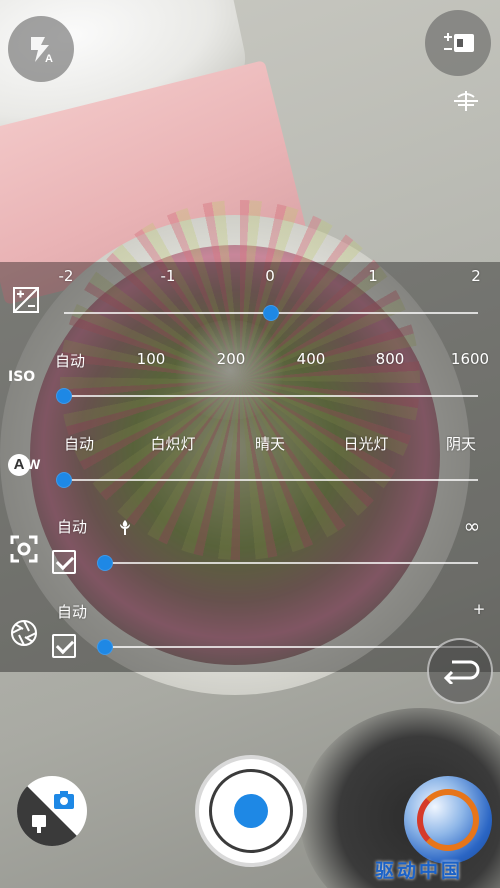 The height and width of the screenshot is (888, 500). I want to click on settings-button, so click(458, 43).